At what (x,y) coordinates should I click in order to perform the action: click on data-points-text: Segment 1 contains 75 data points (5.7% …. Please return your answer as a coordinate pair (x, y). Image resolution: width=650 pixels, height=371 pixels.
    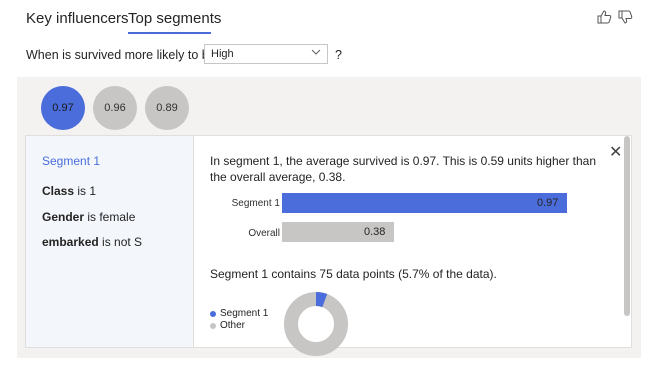
    Looking at the image, I should click on (353, 274).